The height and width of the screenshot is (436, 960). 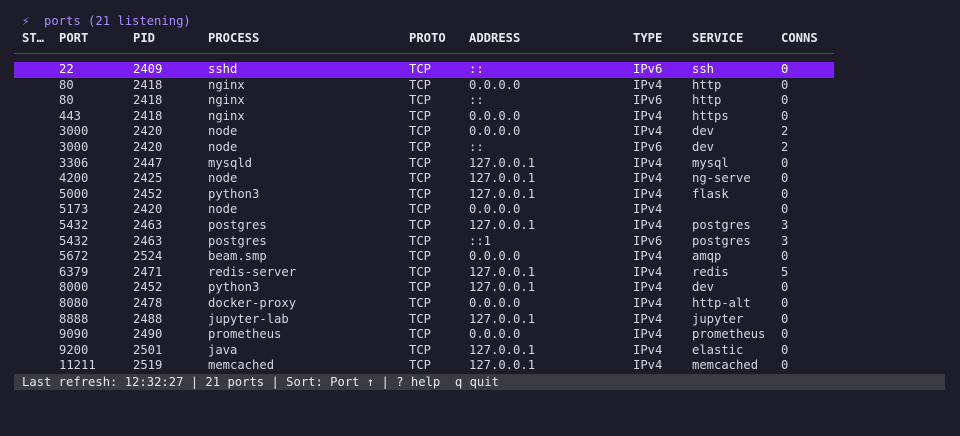 I want to click on table-row: 443 2418 nginx TCP 0.0.0.0 IPv4 https 0, so click(x=424, y=117).